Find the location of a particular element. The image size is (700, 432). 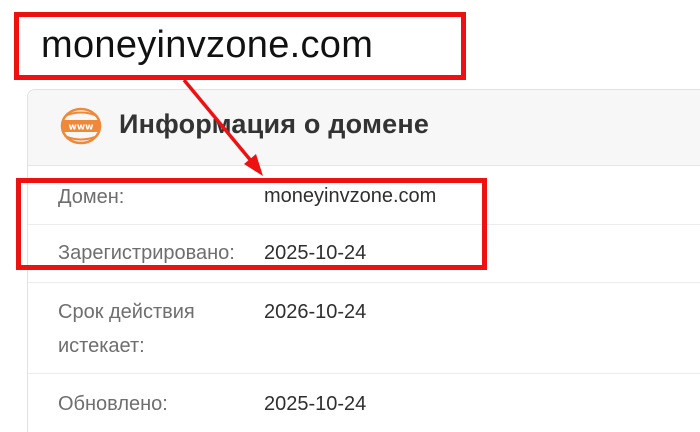

www-icon: www is located at coordinates (81, 126).